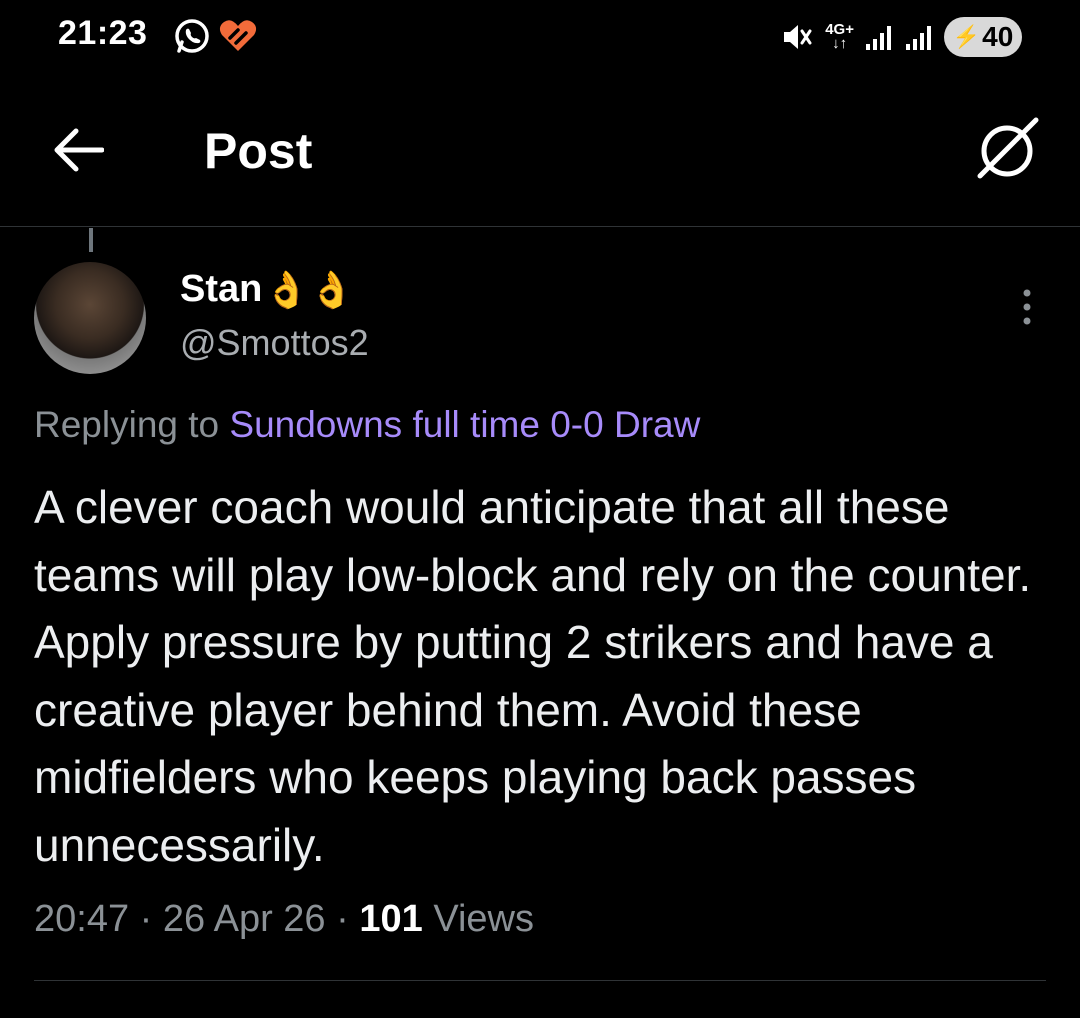  What do you see at coordinates (998, 36) in the screenshot?
I see `battery-level: 40` at bounding box center [998, 36].